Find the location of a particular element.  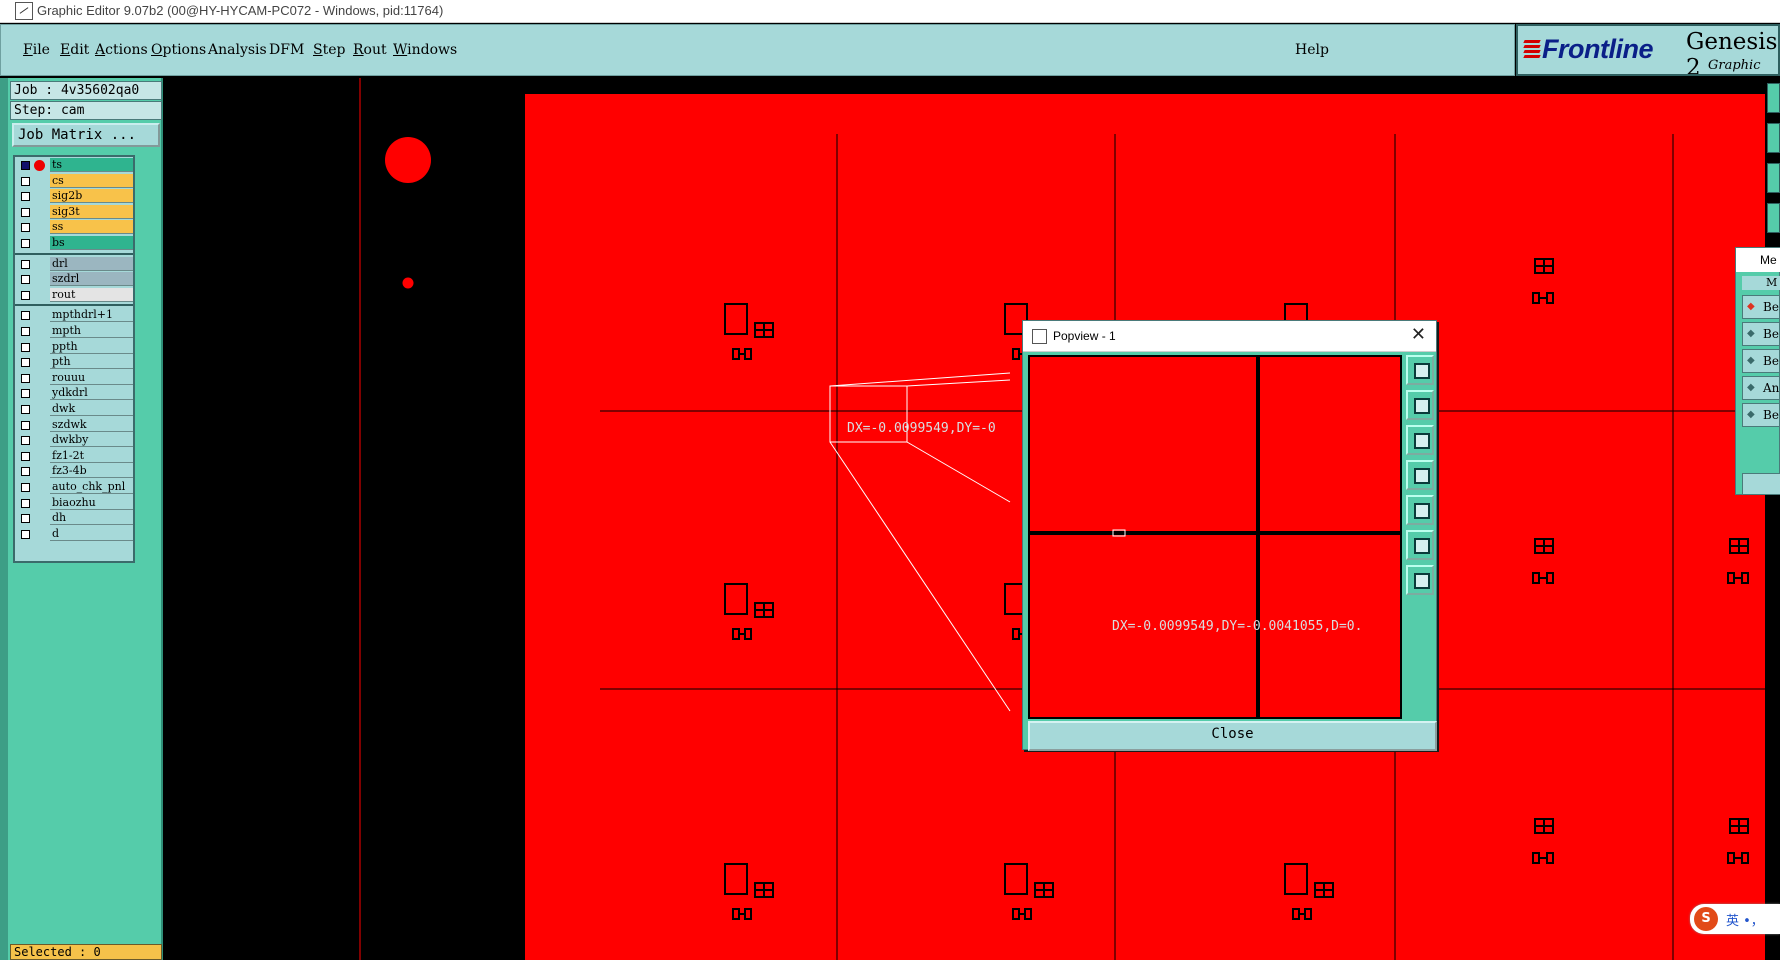

zoom-window-icon is located at coordinates (1420, 370).